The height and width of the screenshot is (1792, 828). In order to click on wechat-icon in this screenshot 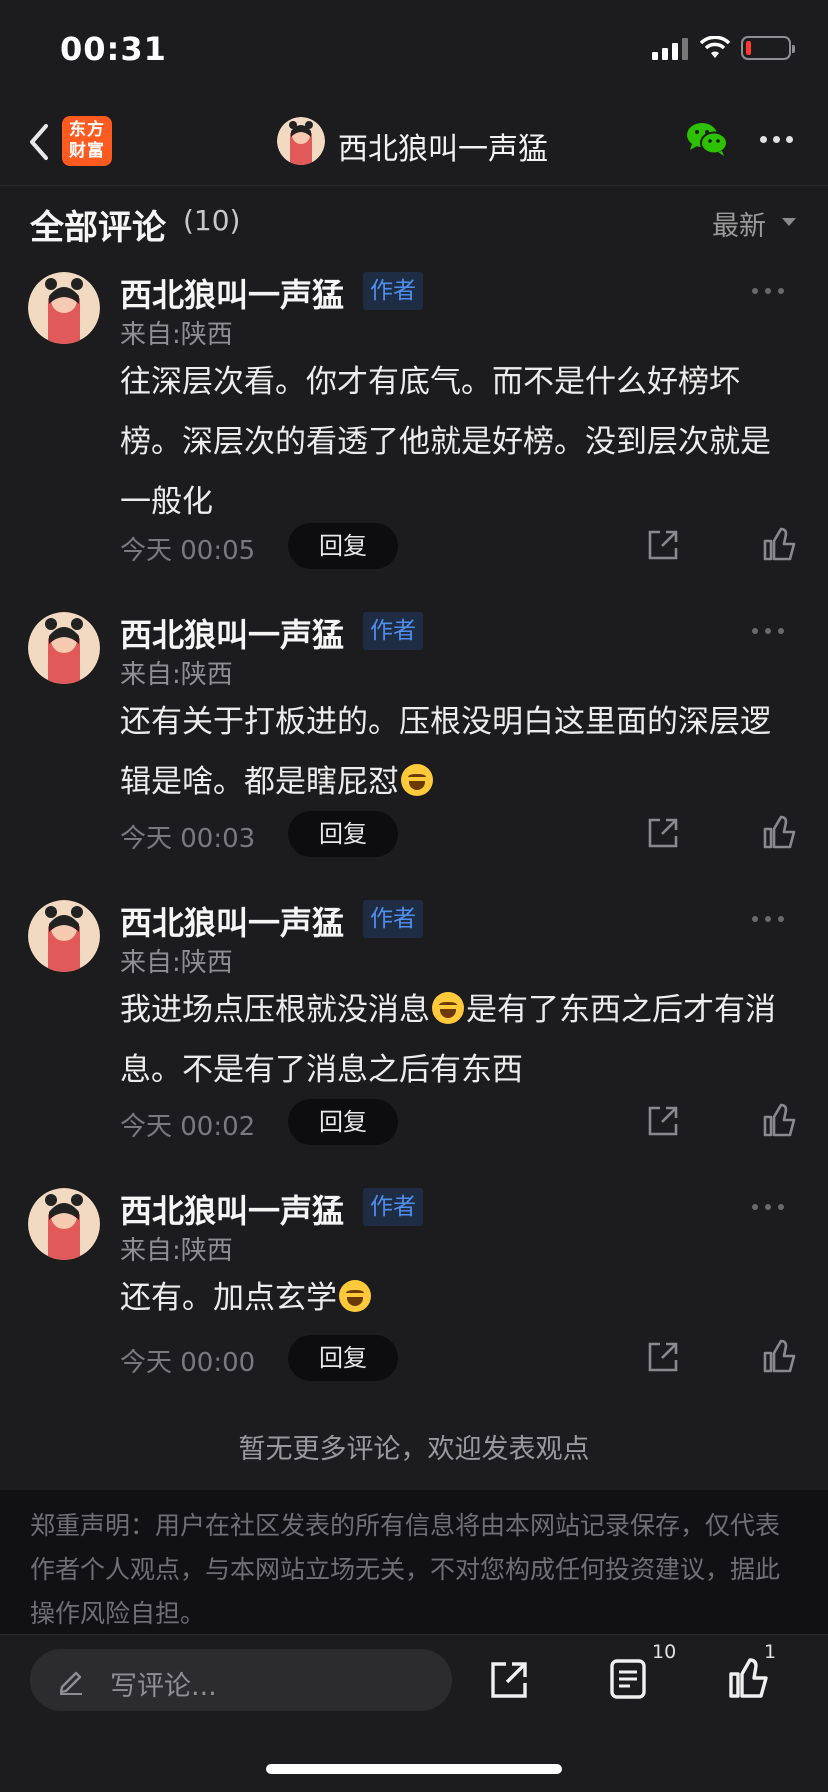, I will do `click(707, 139)`.